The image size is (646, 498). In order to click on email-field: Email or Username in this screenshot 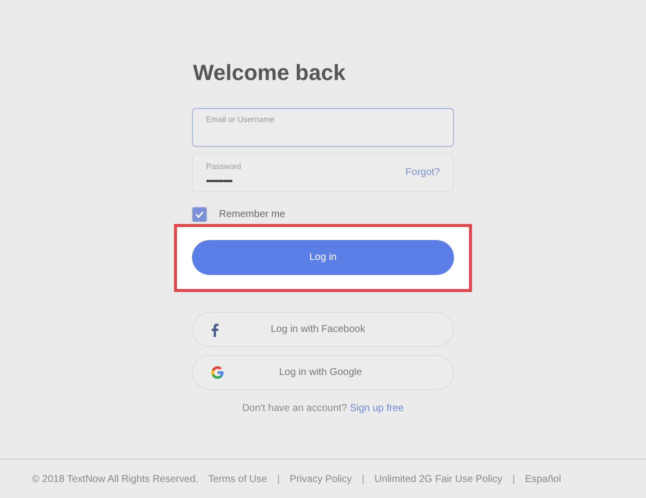, I will do `click(323, 127)`.